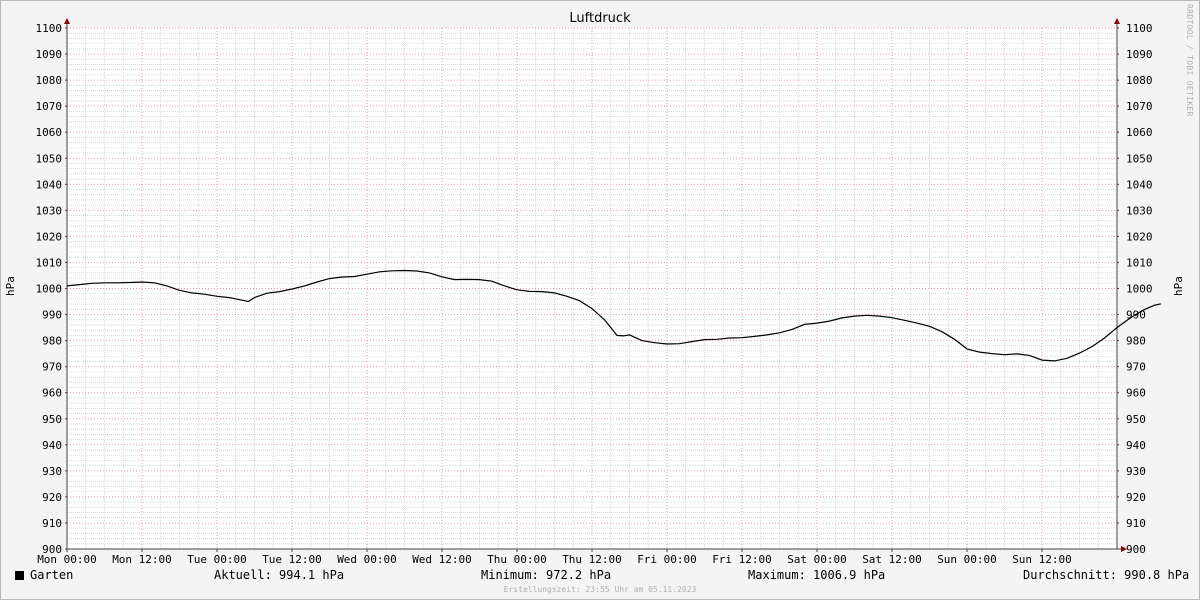  Describe the element at coordinates (600, 589) in the screenshot. I see `creation-timestamp: Erstellungszeit: 23:55 Uhr am 05.11.2023` at that location.